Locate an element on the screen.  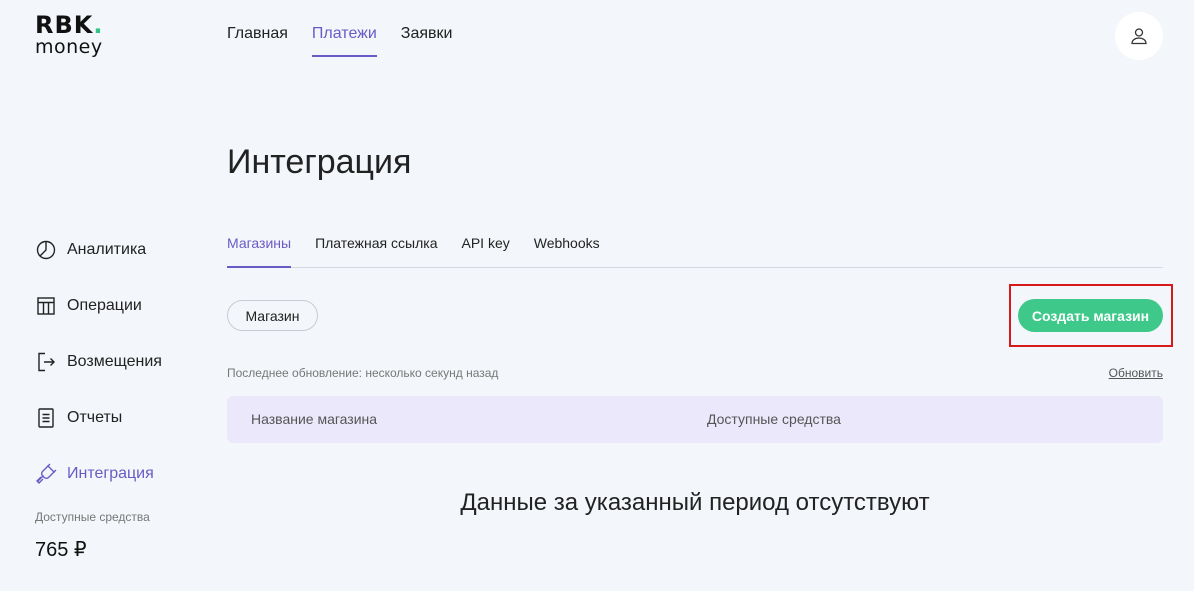
document-icon is located at coordinates (46, 418).